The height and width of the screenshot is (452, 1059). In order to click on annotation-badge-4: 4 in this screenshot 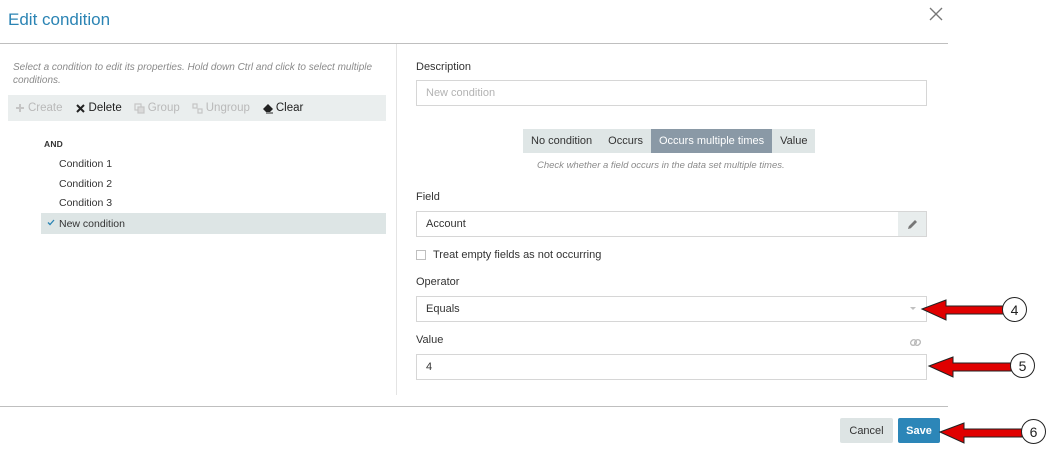, I will do `click(1014, 309)`.